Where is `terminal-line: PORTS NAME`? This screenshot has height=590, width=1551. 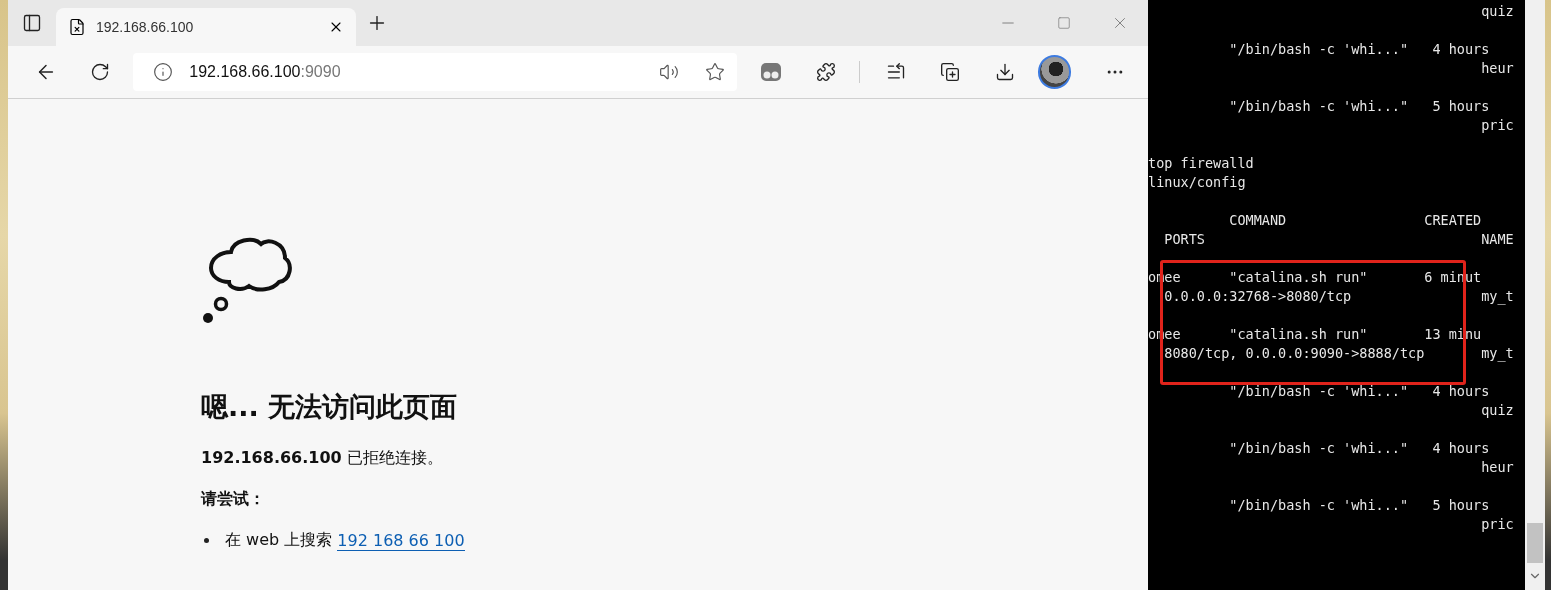
terminal-line: PORTS NAME is located at coordinates (1338, 239).